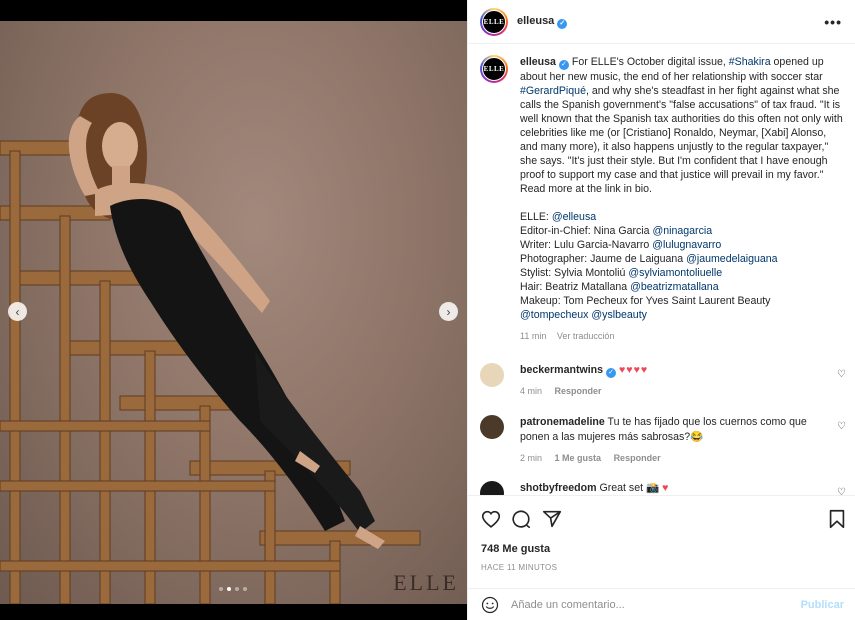 The image size is (855, 620). Describe the element at coordinates (822, 605) in the screenshot. I see `publish-button: Publicar` at that location.